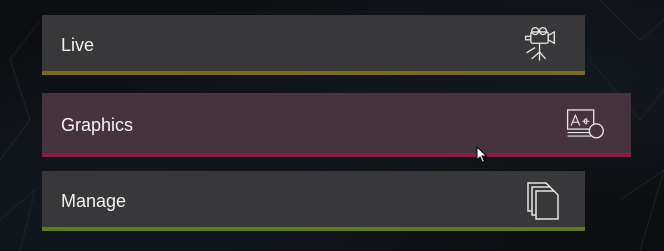 Image resolution: width=664 pixels, height=251 pixels. What do you see at coordinates (78, 44) in the screenshot?
I see `menu-item-live-label: Live` at bounding box center [78, 44].